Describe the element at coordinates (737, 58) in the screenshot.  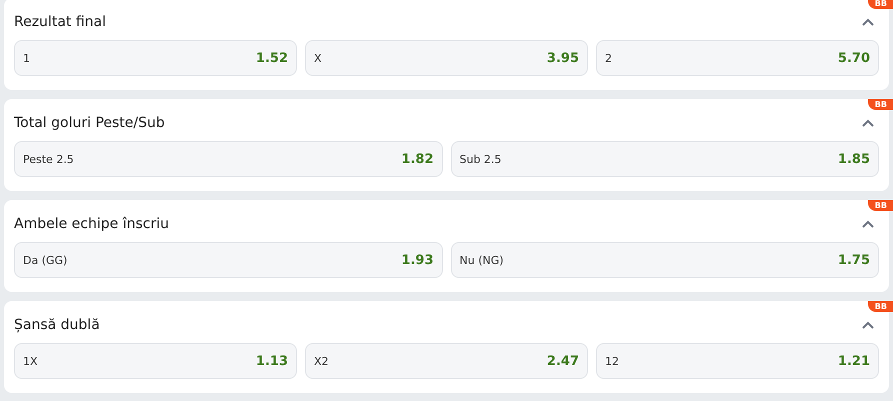
I see `odds-button: 2 5.70` at that location.